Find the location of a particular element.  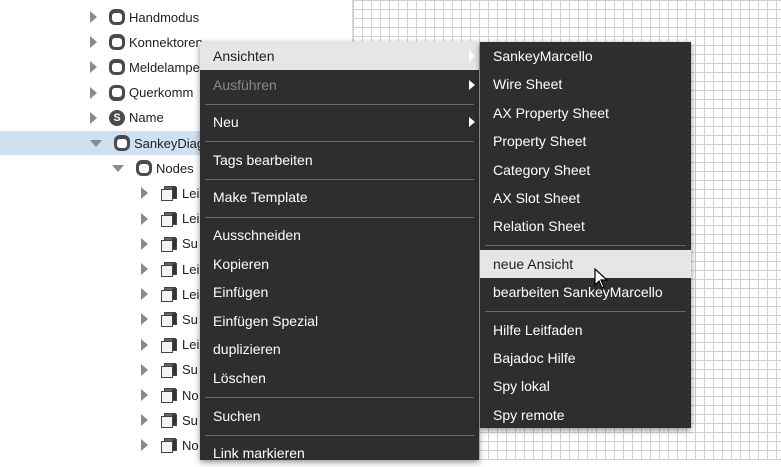

tree-node: Nodes is located at coordinates (153, 168).